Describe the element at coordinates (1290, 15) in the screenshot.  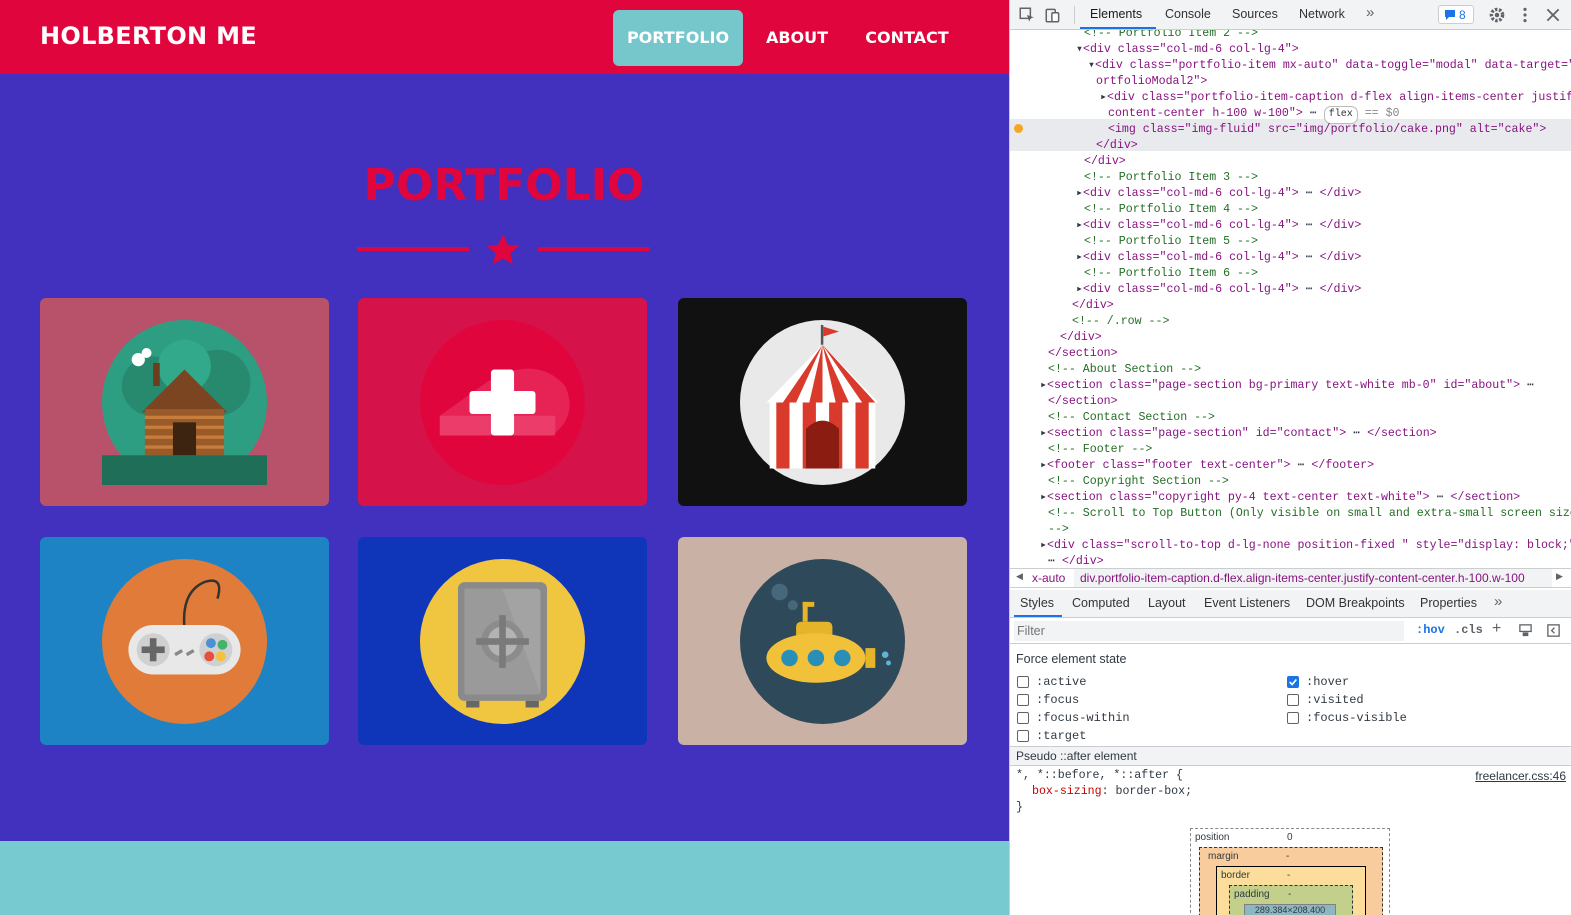
I see `devtools-toolbar: Elements Console Sources Network » 8` at that location.